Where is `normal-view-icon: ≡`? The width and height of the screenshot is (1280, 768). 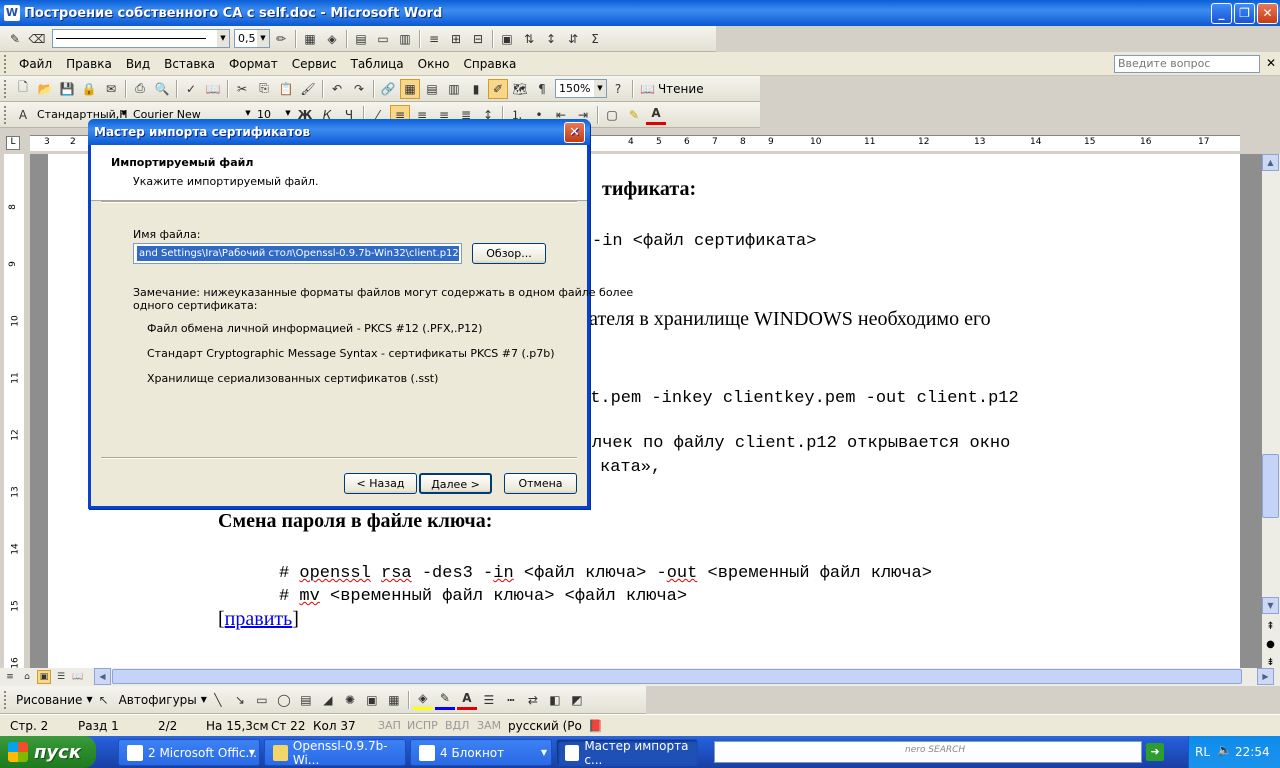
normal-view-icon: ≡ is located at coordinates (10, 677).